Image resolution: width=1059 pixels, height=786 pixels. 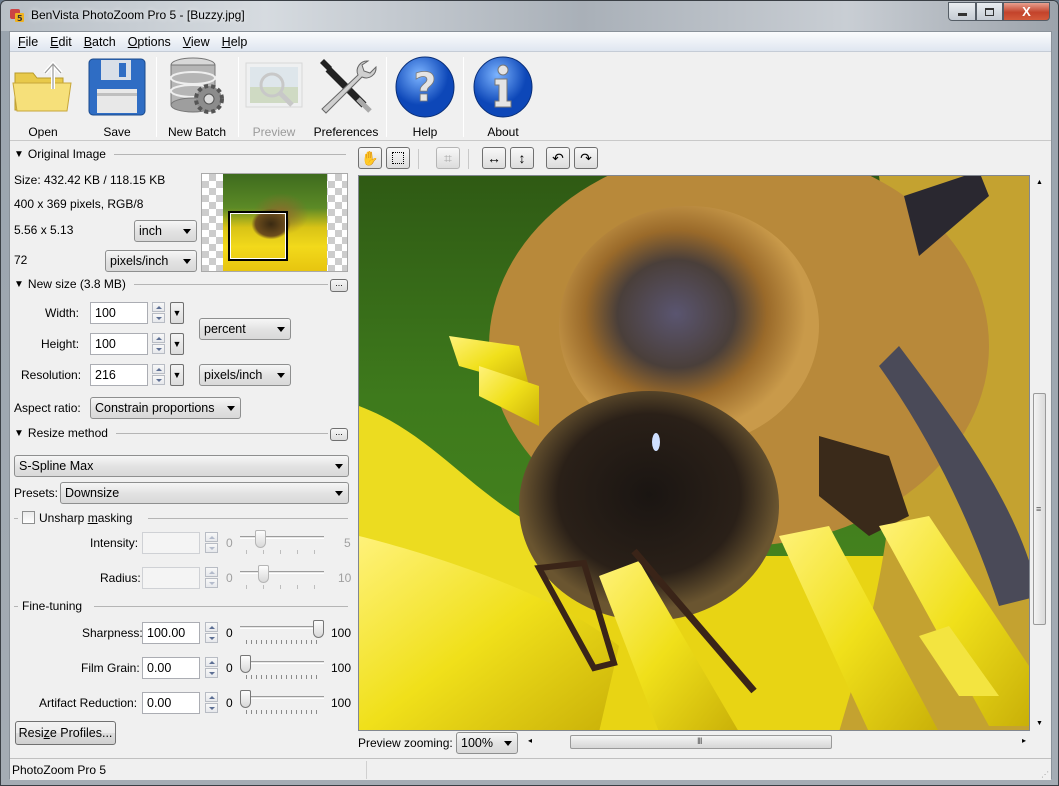 I want to click on preview-vertical-scrollbar: ▲ ≡ ▼, so click(x=1039, y=453).